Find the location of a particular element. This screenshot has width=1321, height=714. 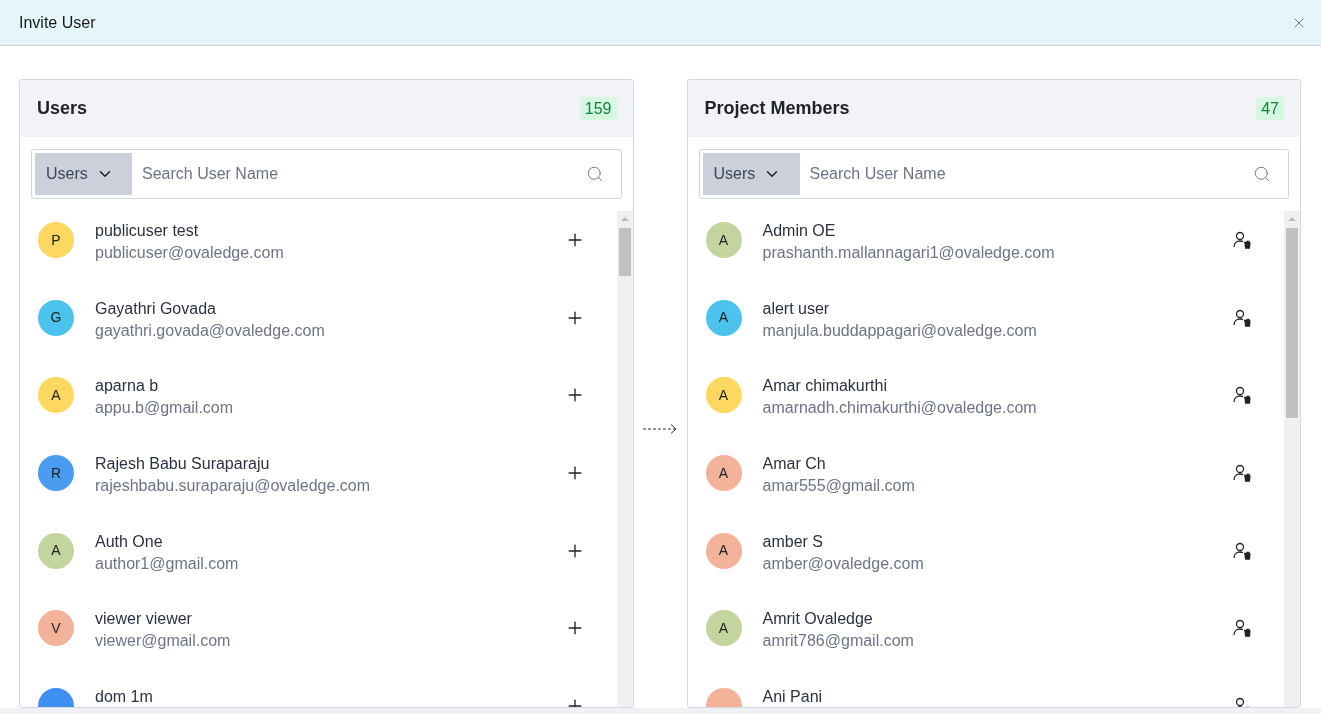

avatar: R is located at coordinates (56, 473).